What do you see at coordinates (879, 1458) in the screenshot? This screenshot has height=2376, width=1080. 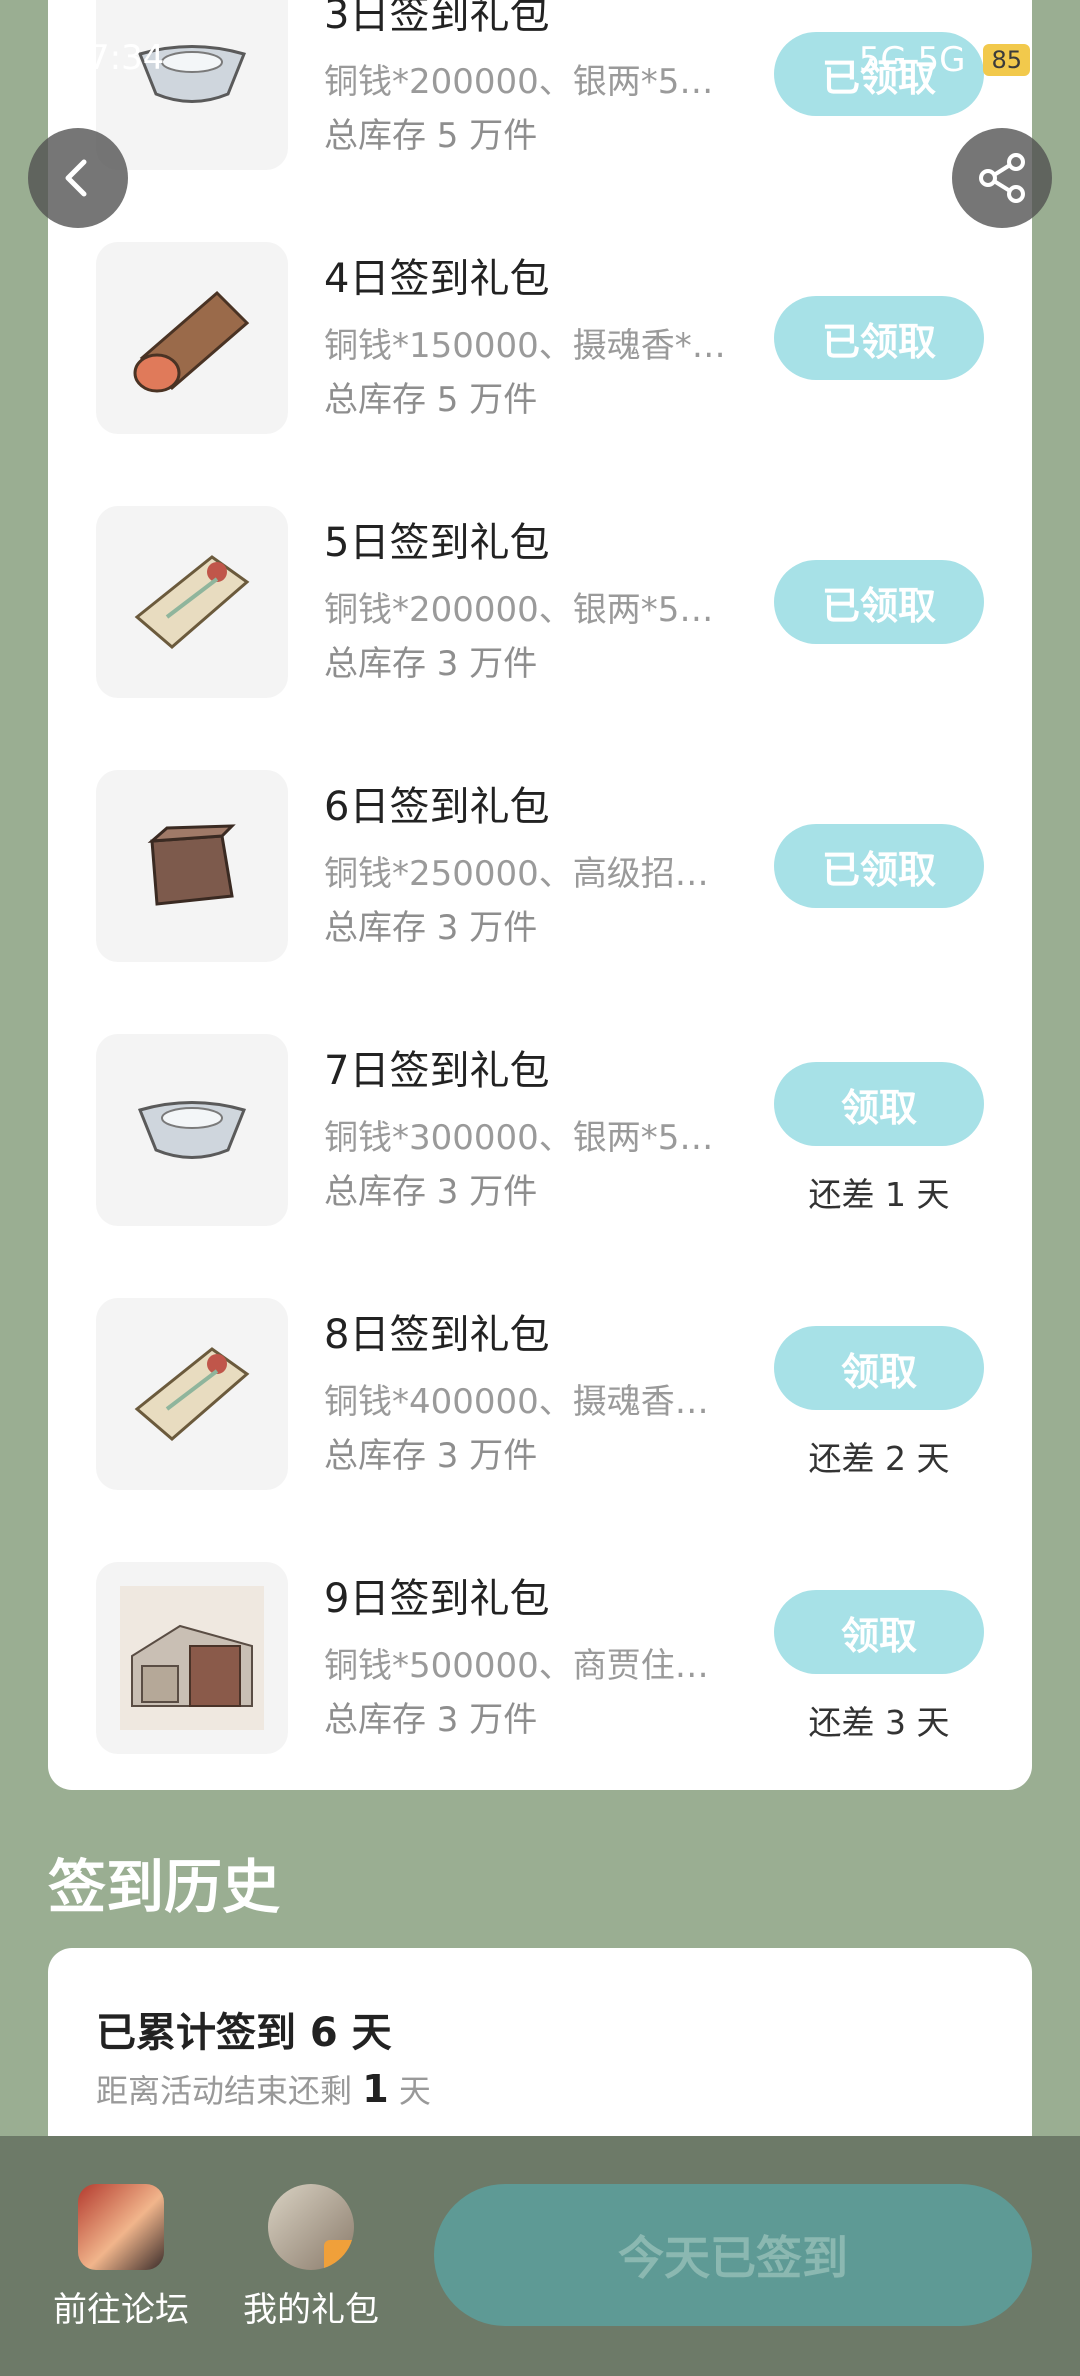 I see `days-remaining-label: 还差 2 天` at bounding box center [879, 1458].